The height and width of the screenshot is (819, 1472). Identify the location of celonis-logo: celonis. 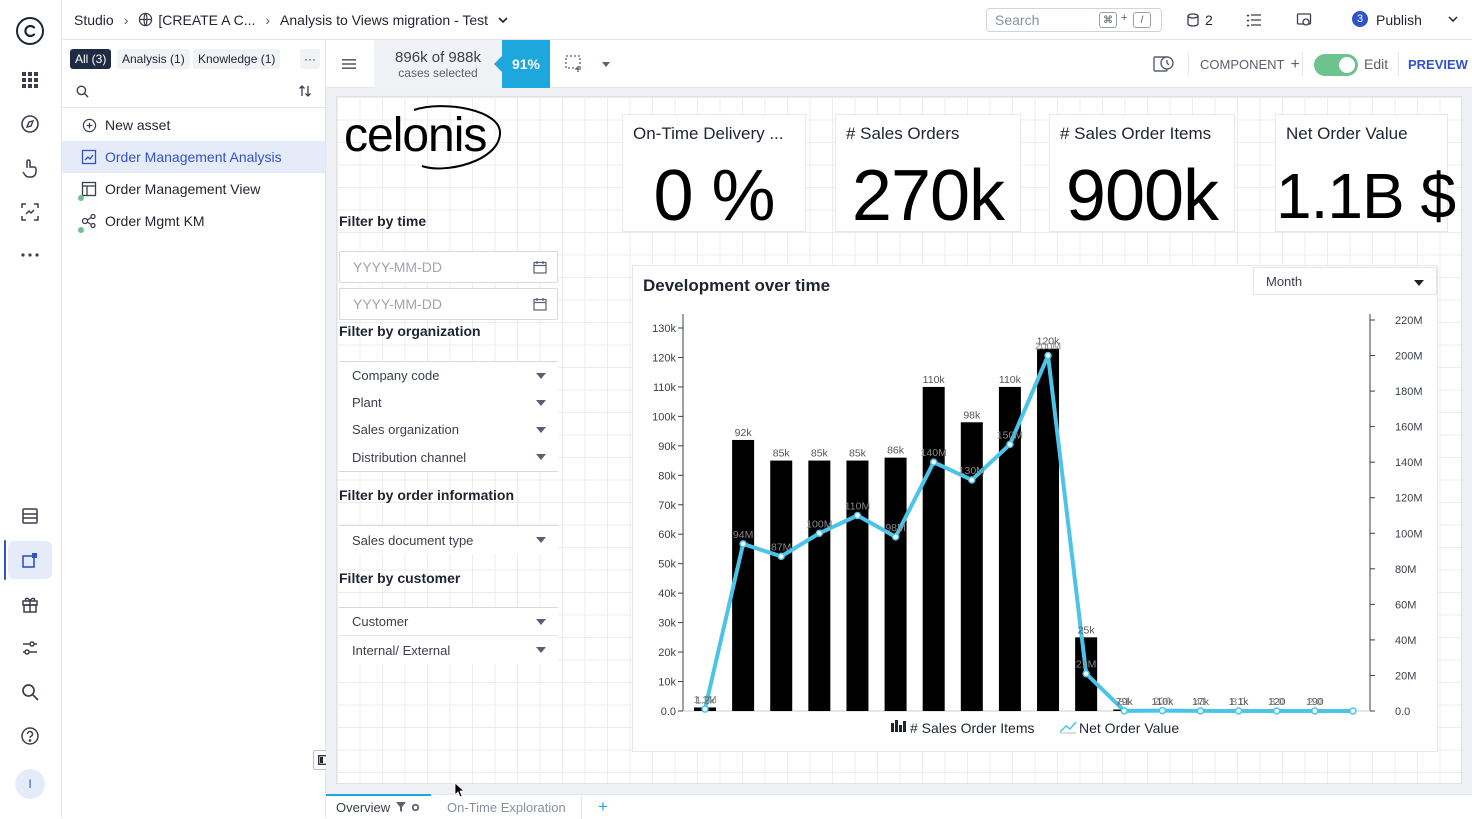
(423, 137).